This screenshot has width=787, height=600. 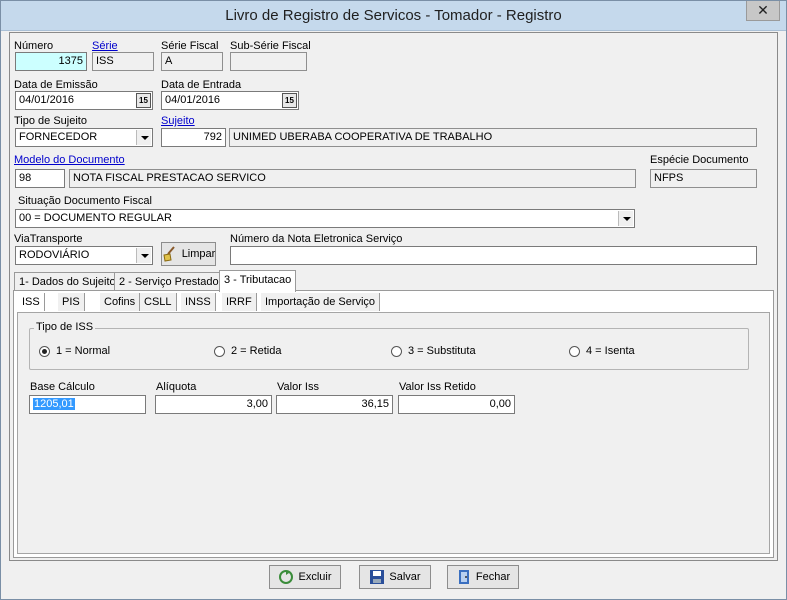 I want to click on broom-icon, so click(x=170, y=254).